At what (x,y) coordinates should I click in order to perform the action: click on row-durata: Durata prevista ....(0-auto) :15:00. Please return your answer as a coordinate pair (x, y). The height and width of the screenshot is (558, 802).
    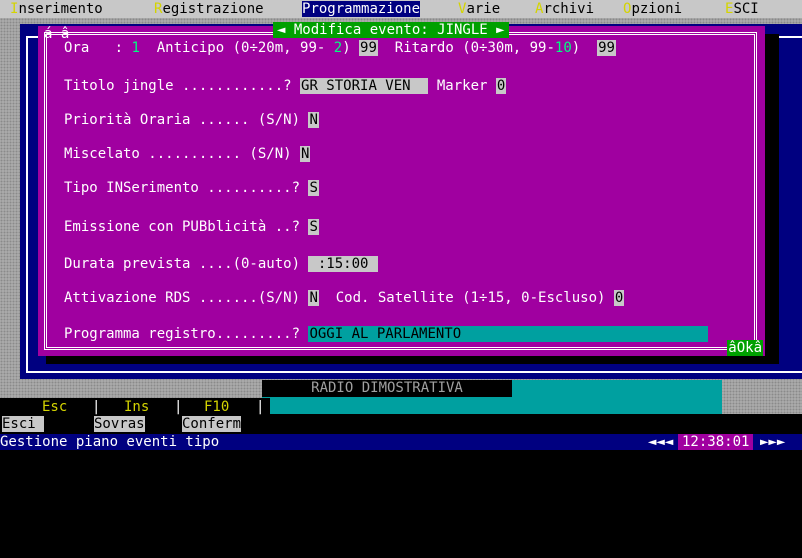
    Looking at the image, I should click on (221, 264).